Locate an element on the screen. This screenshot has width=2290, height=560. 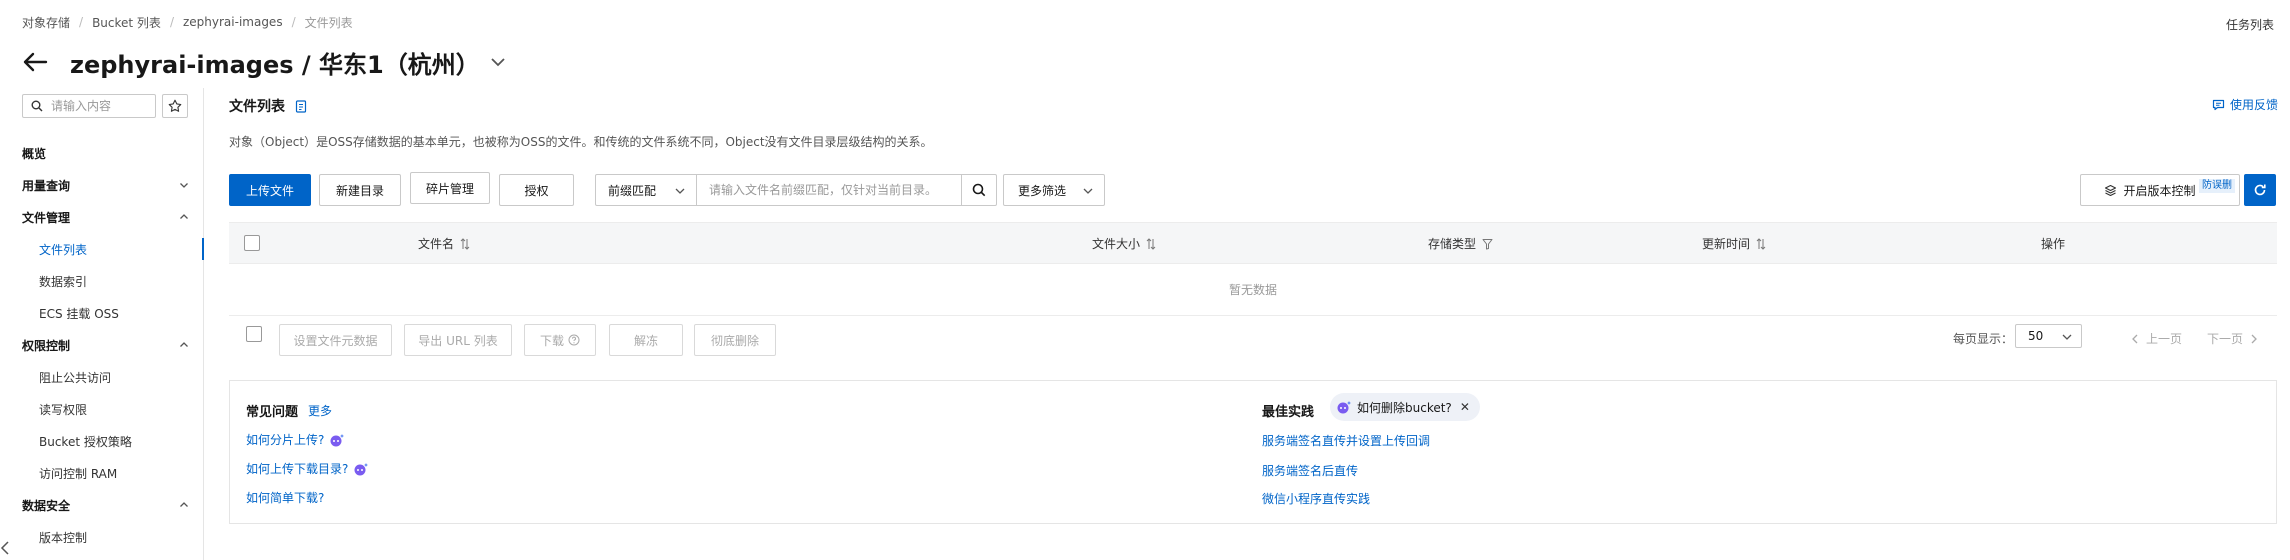
sidebar-item-bucket-policy: Bucket 授权策略 is located at coordinates (102, 441).